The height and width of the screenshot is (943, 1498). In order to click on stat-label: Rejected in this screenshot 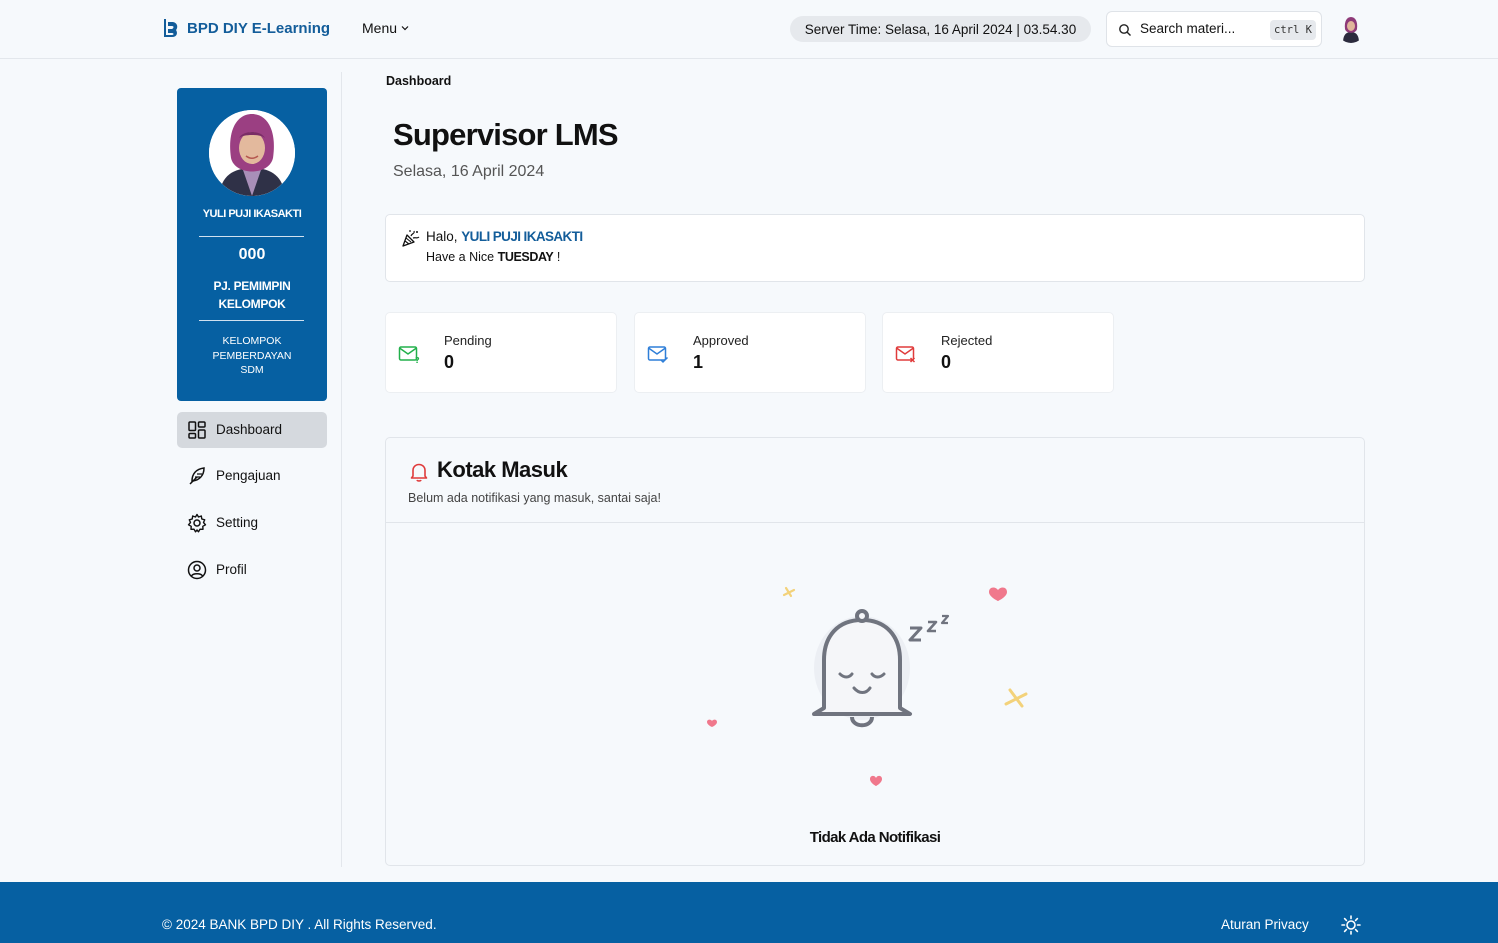, I will do `click(967, 340)`.